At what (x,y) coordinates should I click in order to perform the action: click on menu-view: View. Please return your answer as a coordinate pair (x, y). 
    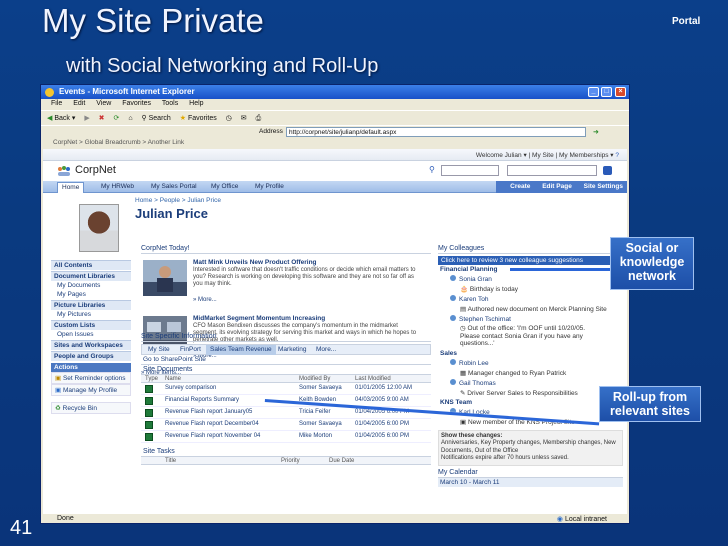
    Looking at the image, I should click on (103, 103).